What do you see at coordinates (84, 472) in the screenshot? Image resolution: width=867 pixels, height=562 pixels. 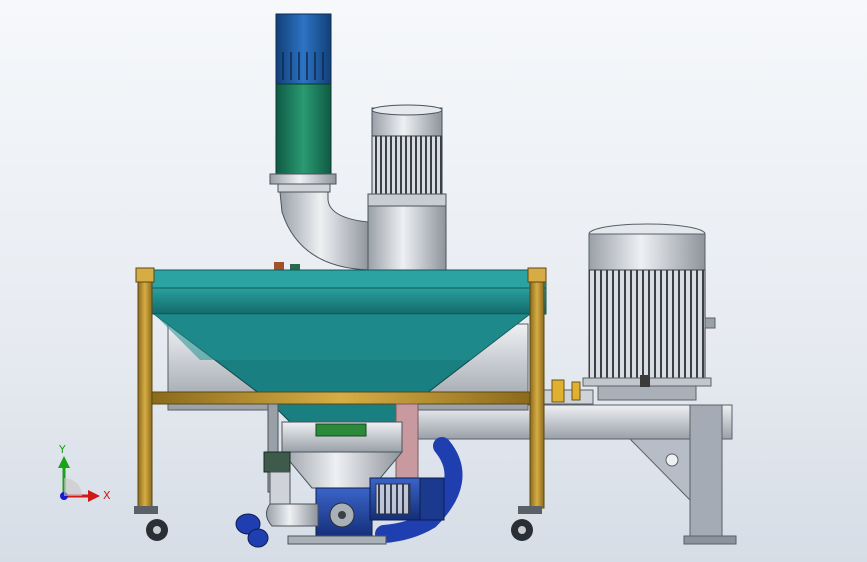 I see `triad-icon: Y X` at bounding box center [84, 472].